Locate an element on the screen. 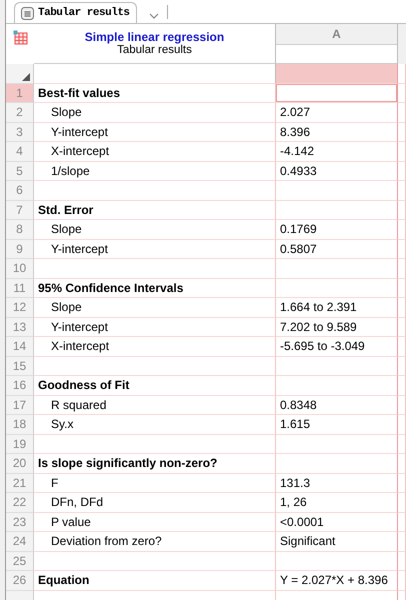 This screenshot has width=406, height=600. row-number: 15 is located at coordinates (20, 366).